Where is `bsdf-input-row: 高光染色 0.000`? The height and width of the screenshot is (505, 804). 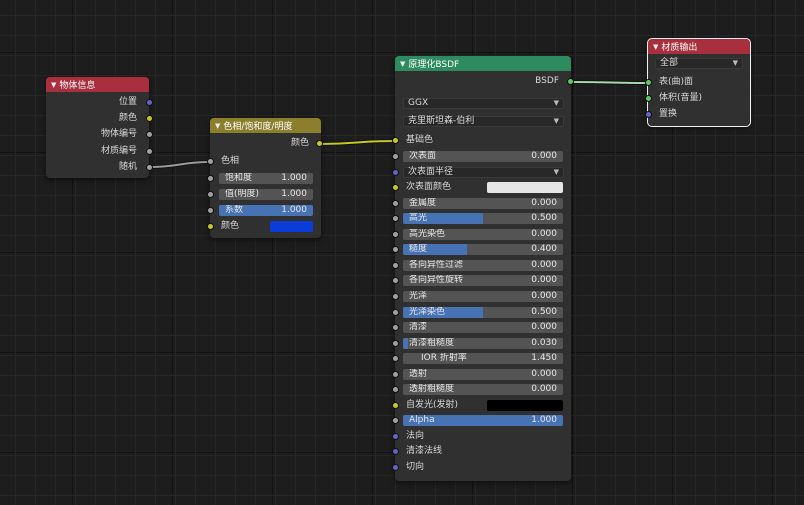 bsdf-input-row: 高光染色 0.000 is located at coordinates (481, 234).